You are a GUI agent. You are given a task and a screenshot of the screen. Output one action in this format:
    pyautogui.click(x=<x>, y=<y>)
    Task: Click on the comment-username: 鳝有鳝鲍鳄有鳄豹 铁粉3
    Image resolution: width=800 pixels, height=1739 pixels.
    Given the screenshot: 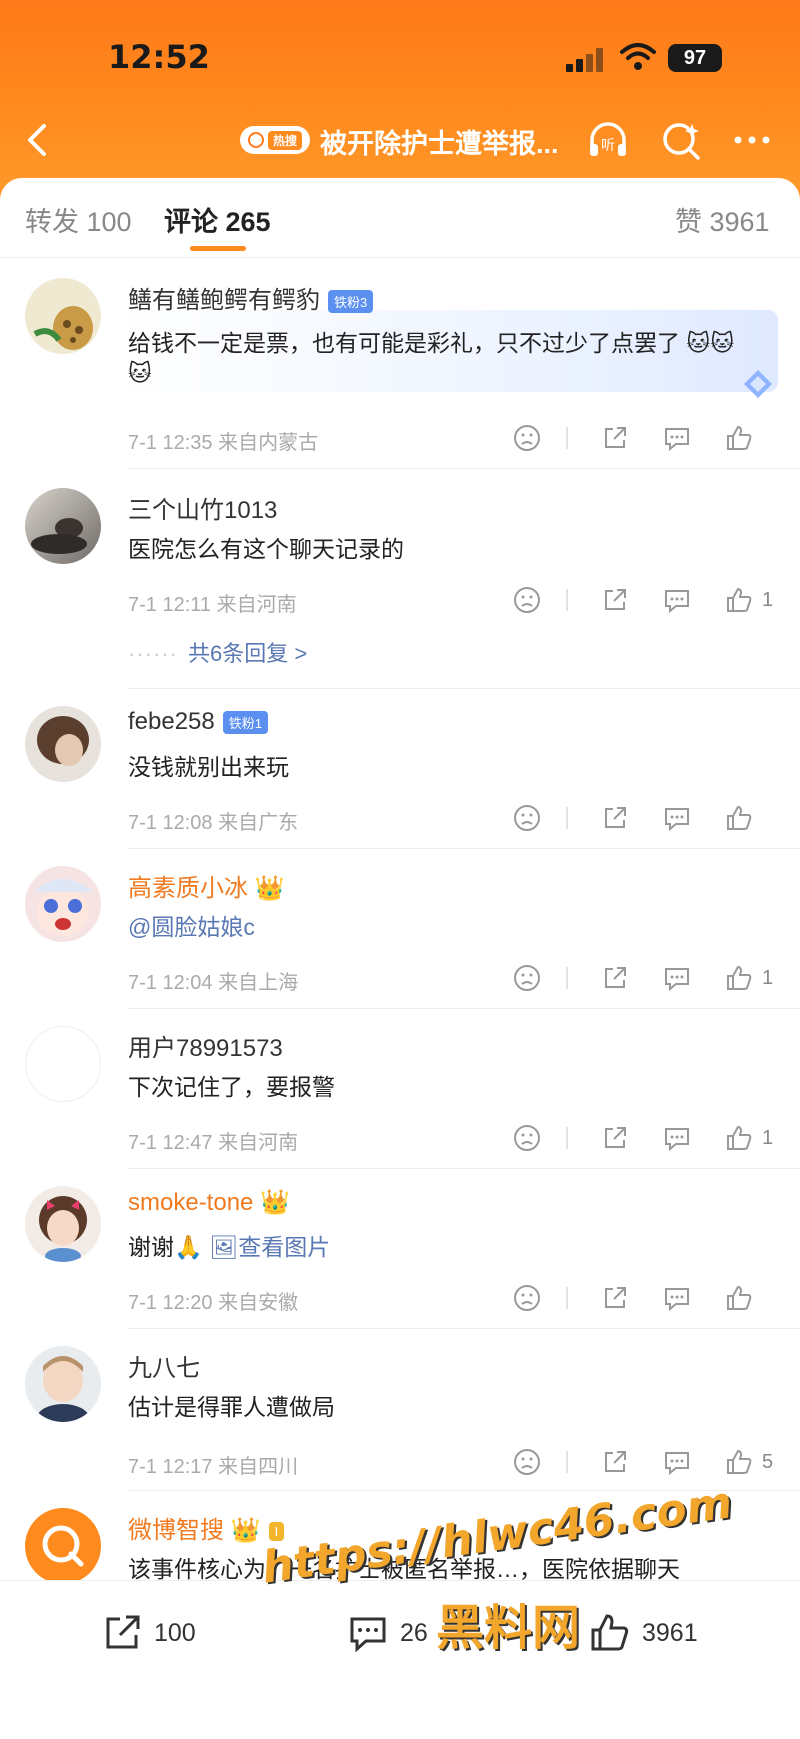 What is the action you would take?
    pyautogui.click(x=251, y=297)
    